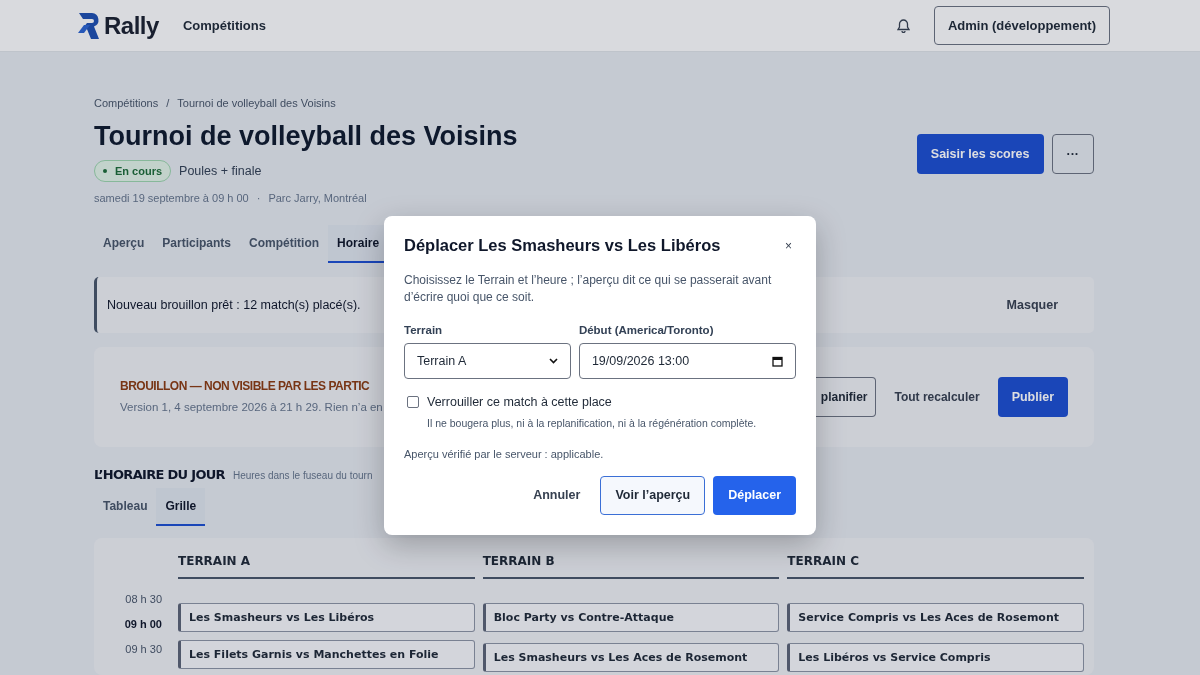  What do you see at coordinates (306, 135) in the screenshot?
I see `page-title: Tournoi de volleyball des Voisins` at bounding box center [306, 135].